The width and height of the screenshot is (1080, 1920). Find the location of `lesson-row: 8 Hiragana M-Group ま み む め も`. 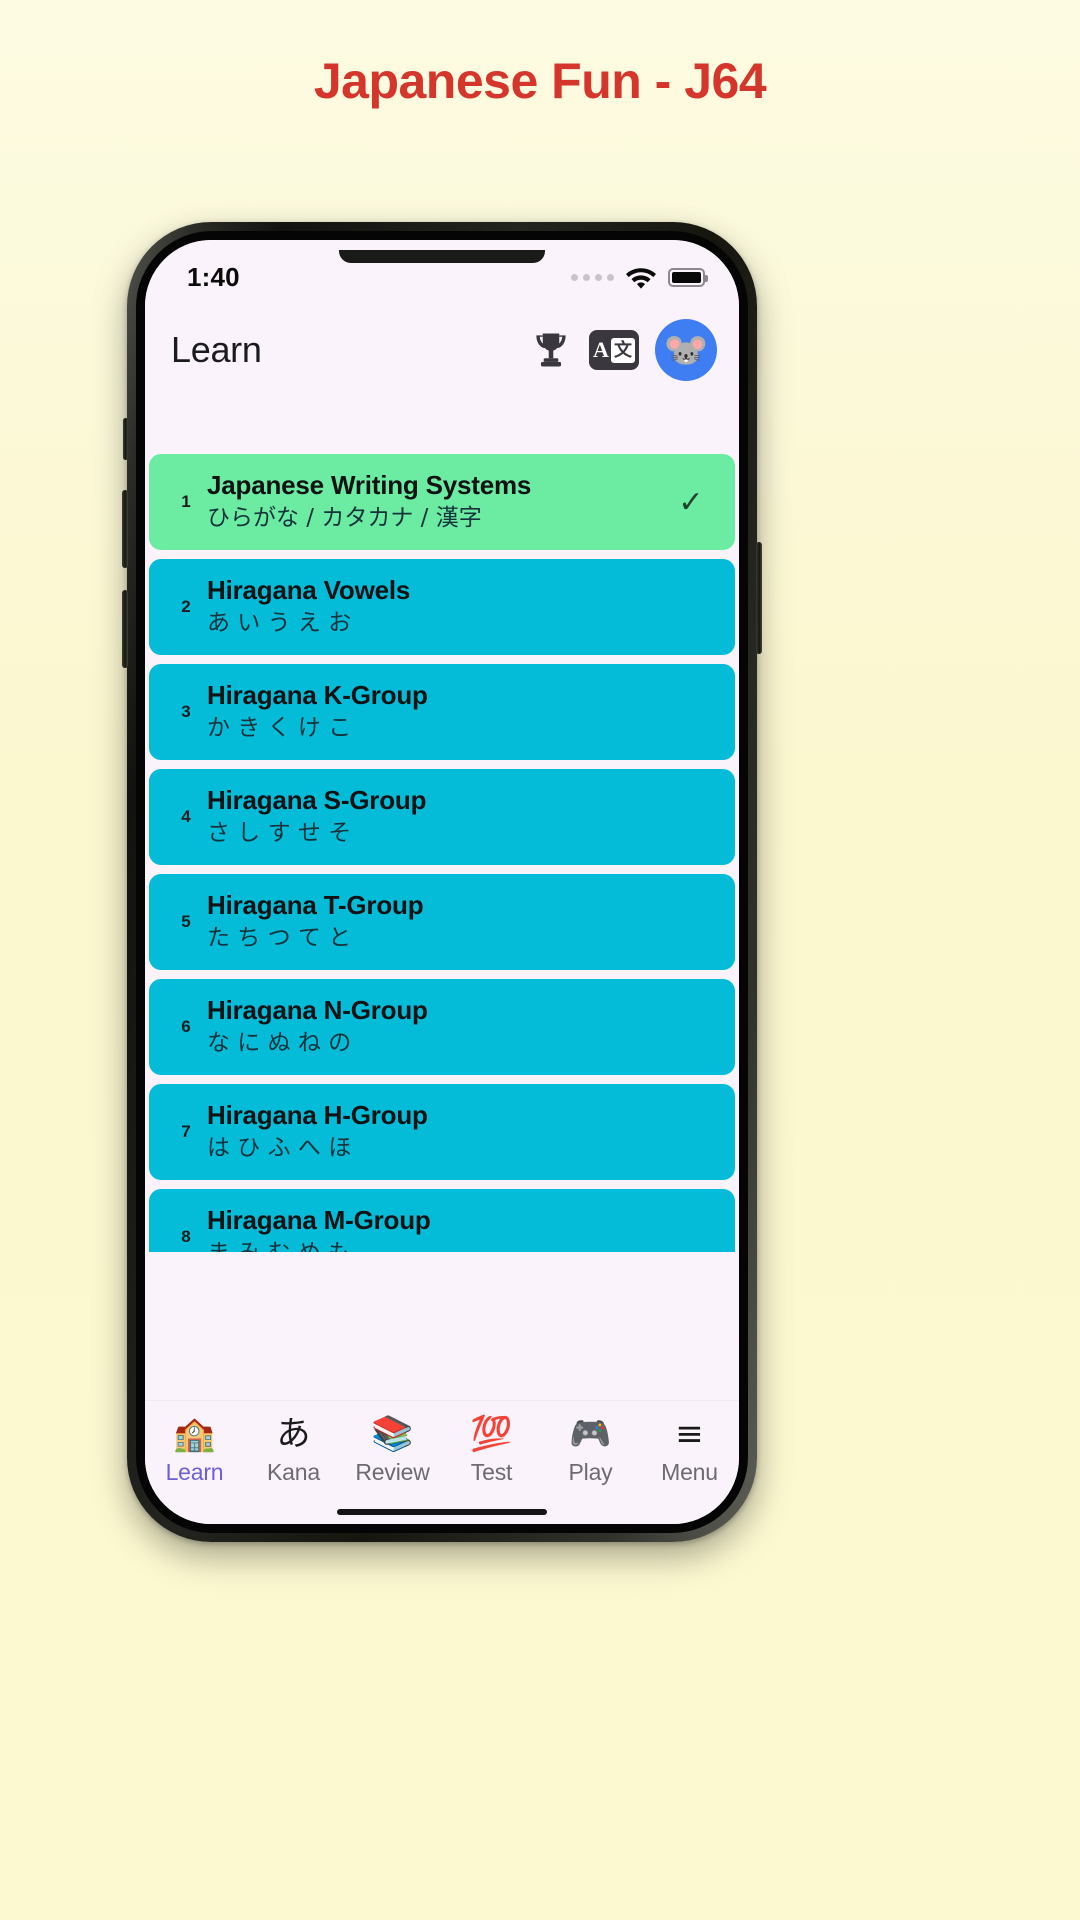

lesson-row: 8 Hiragana M-Group ま み む め も is located at coordinates (442, 1220).